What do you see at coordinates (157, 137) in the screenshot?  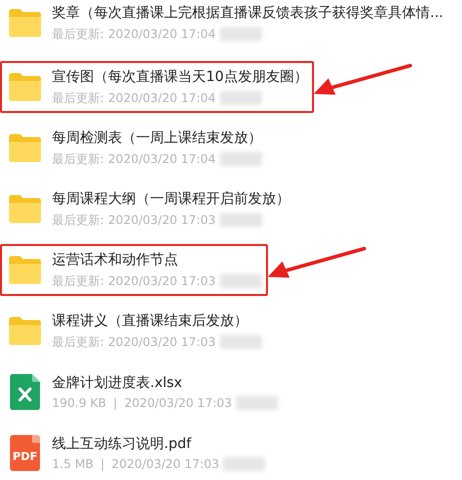 I see `file-name: 每周检测表（一周上课结束发放）` at bounding box center [157, 137].